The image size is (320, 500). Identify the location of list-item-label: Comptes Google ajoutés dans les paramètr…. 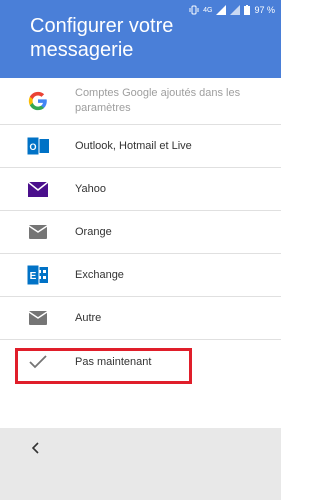
(158, 100).